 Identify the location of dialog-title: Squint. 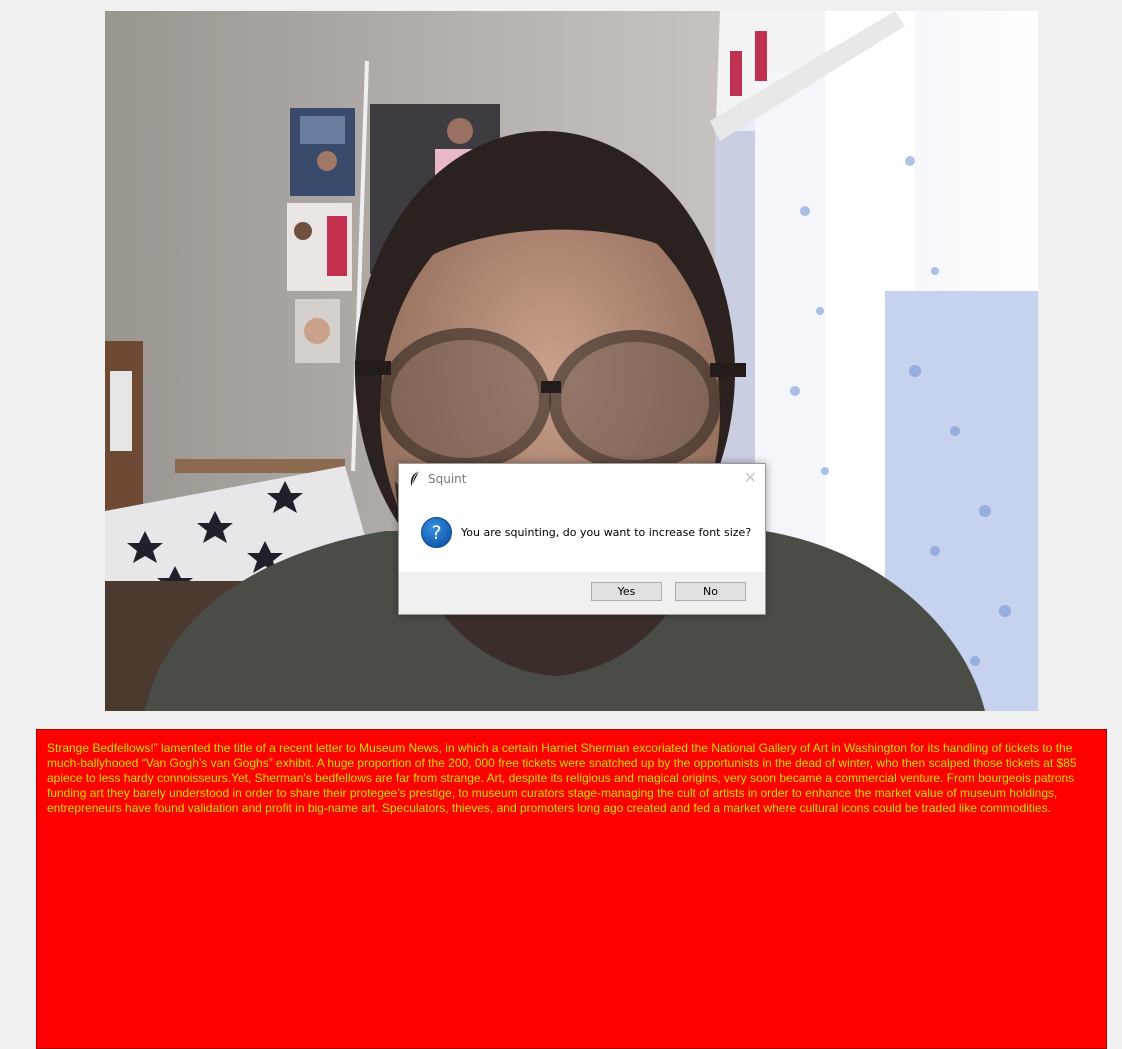
(447, 479).